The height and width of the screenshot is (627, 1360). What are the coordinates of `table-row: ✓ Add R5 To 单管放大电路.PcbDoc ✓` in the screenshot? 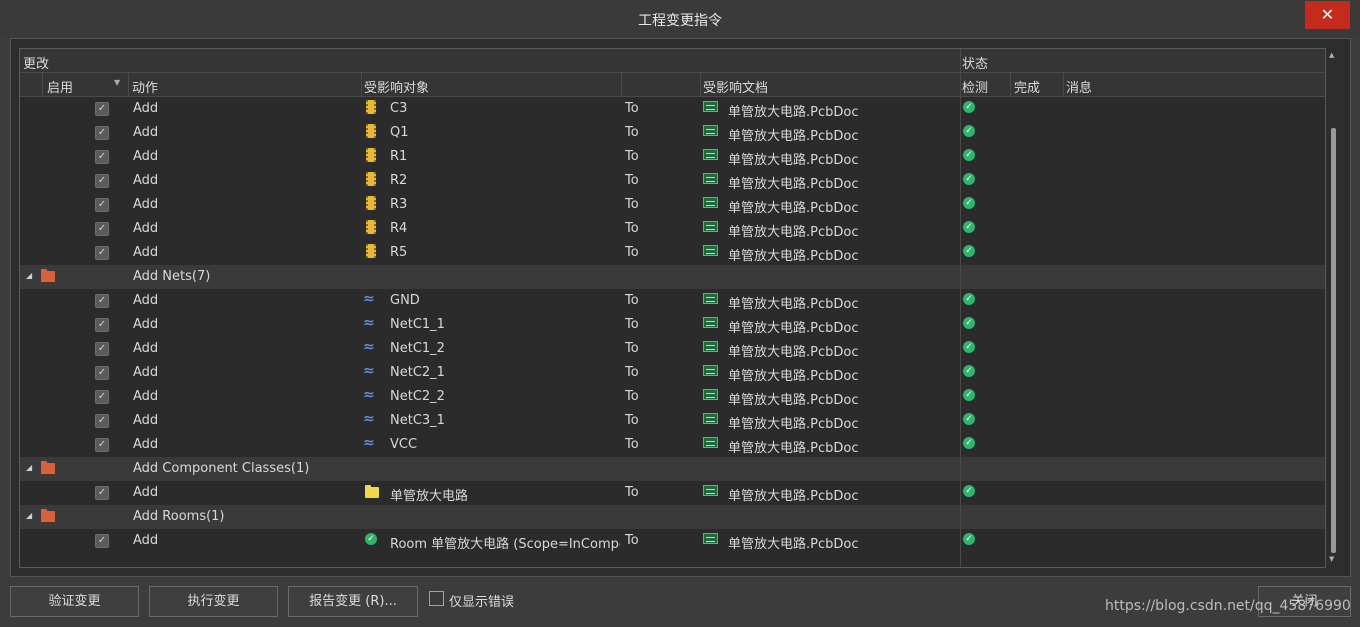 It's located at (672, 253).